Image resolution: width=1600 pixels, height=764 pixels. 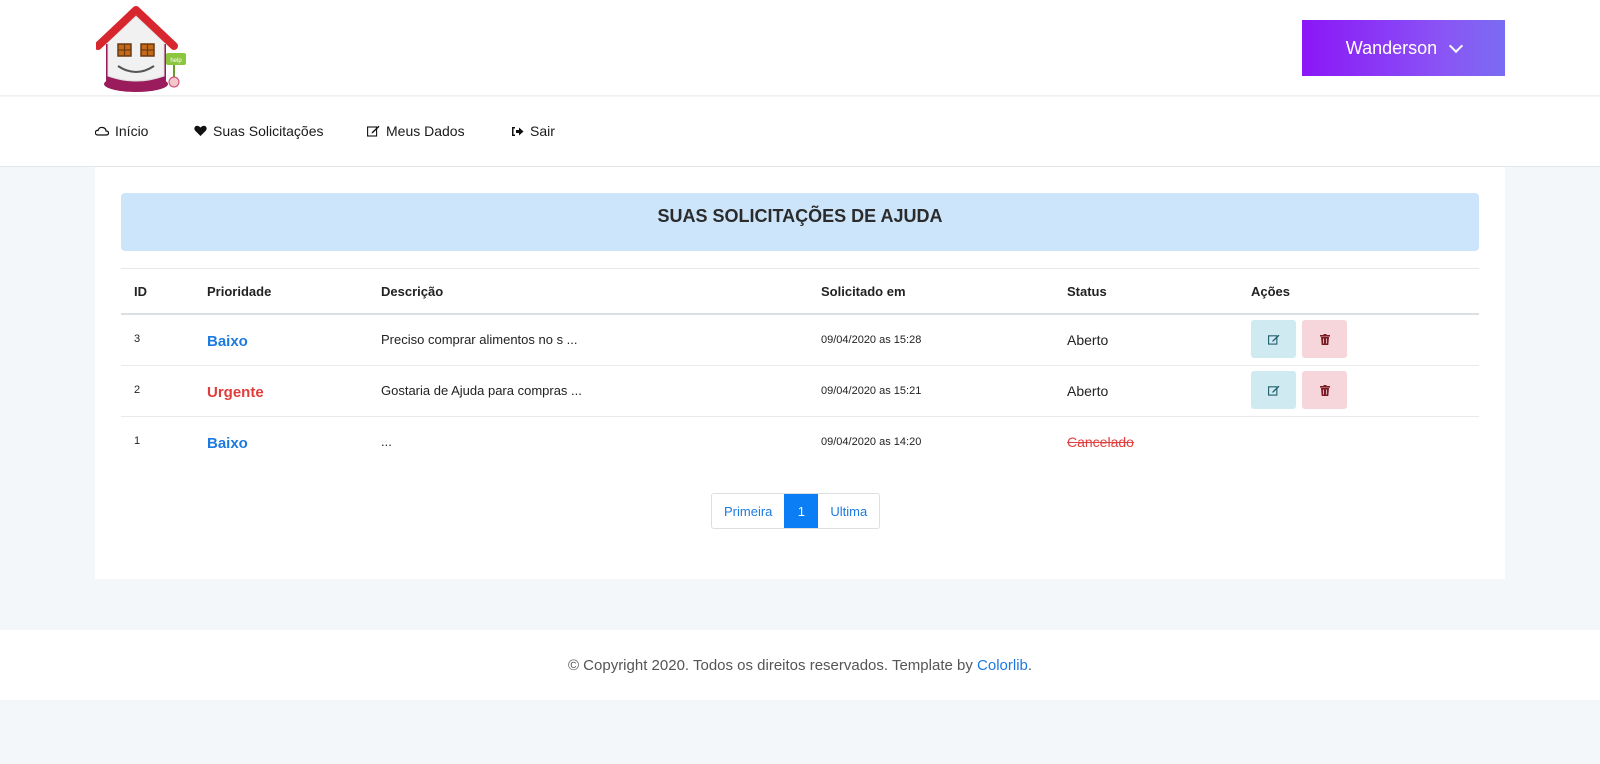 What do you see at coordinates (871, 391) in the screenshot?
I see `row-requested-at: 09/04/2020 as 15:21` at bounding box center [871, 391].